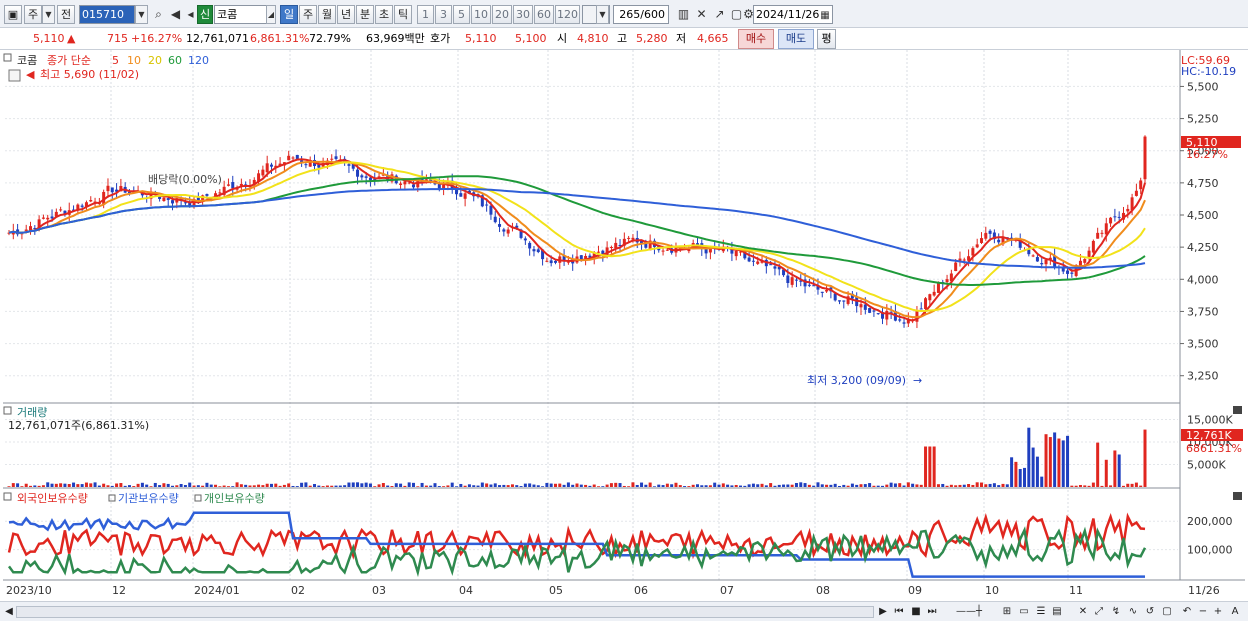 This screenshot has height=621, width=1248. Describe the element at coordinates (327, 14) in the screenshot. I see `tab-monthly: 월` at that location.